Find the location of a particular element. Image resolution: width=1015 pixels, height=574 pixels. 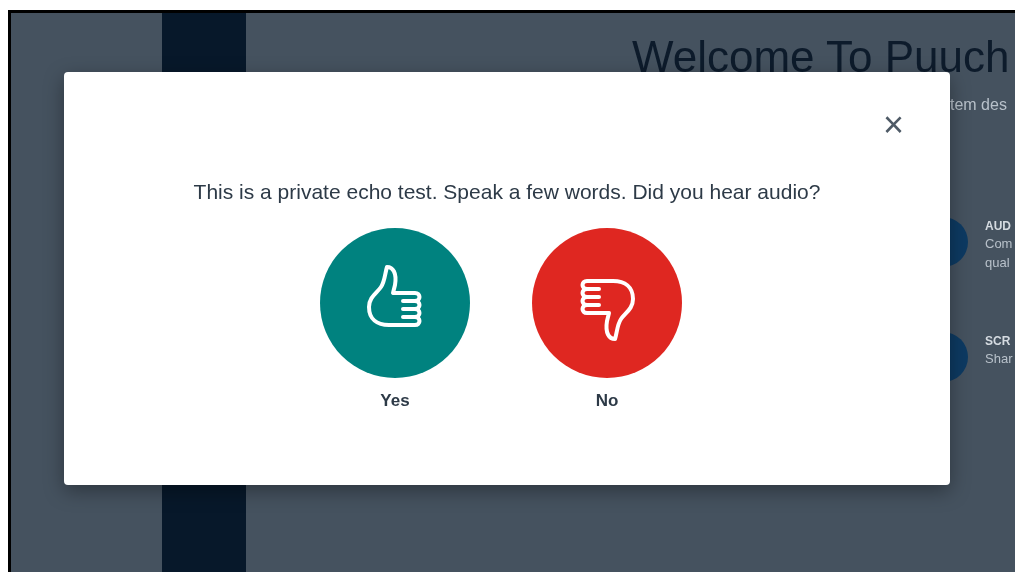

feature-heading: AUD is located at coordinates (998, 227).